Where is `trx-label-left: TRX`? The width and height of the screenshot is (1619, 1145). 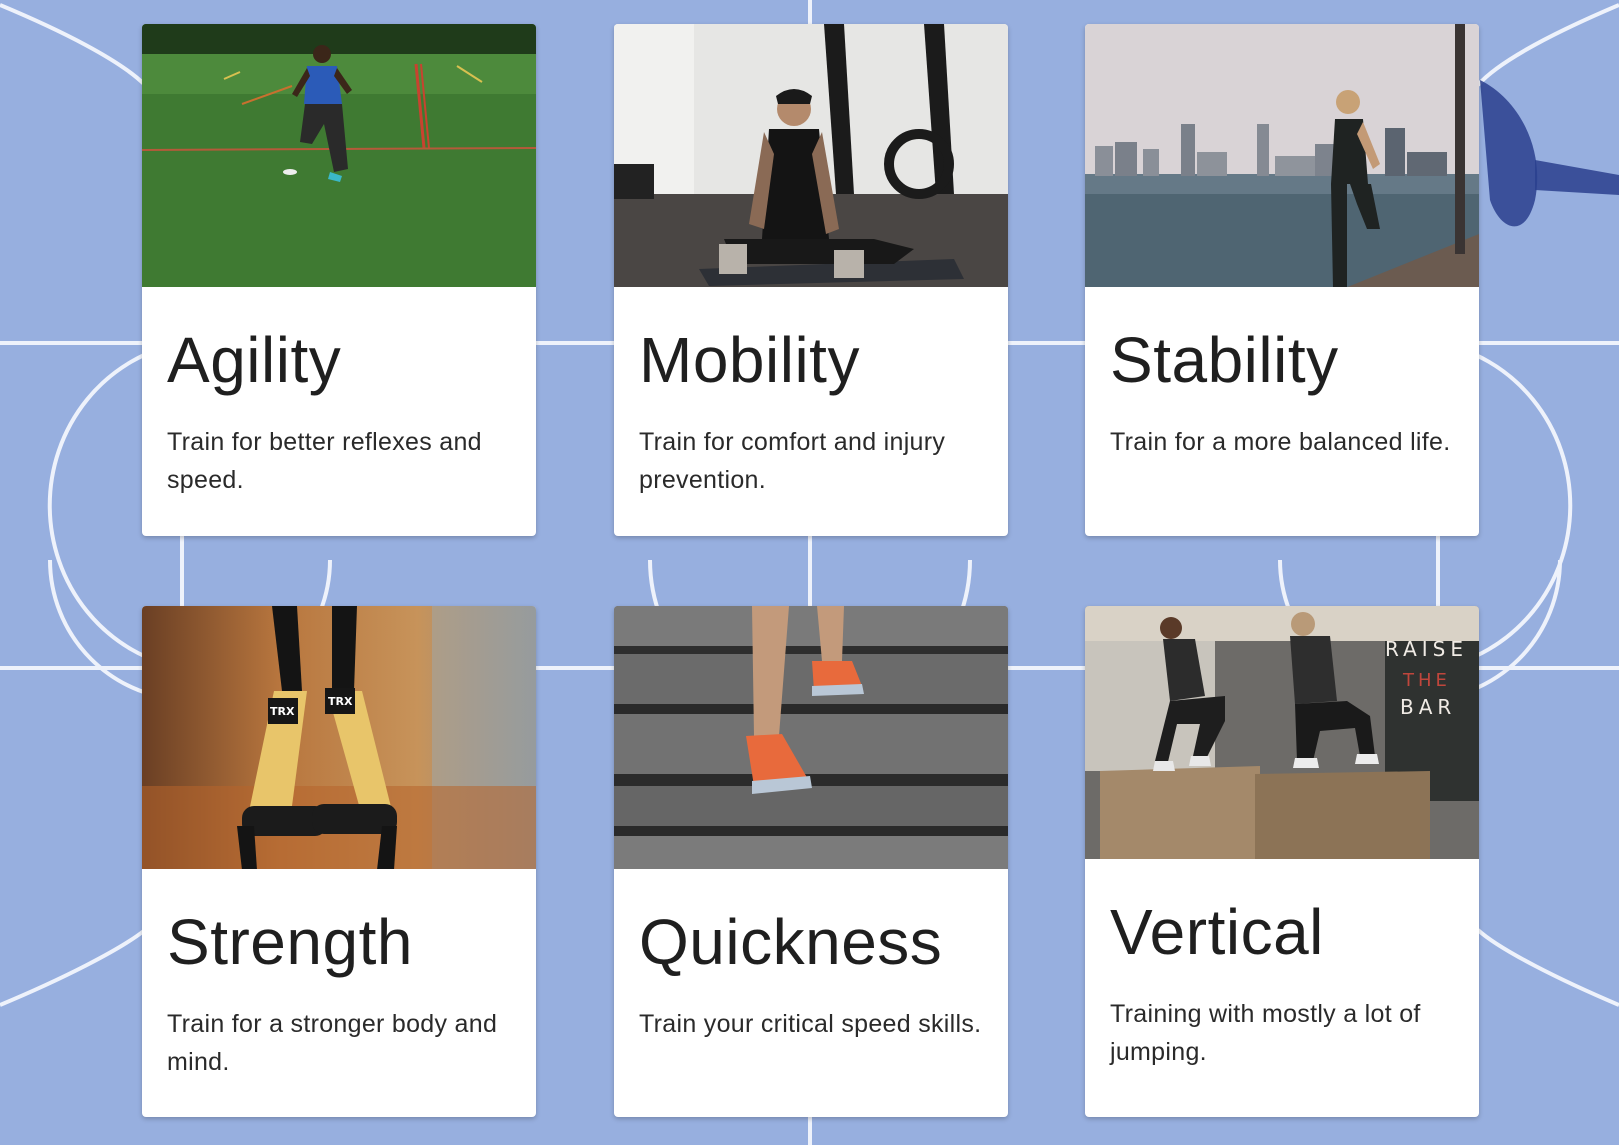 trx-label-left: TRX is located at coordinates (282, 711).